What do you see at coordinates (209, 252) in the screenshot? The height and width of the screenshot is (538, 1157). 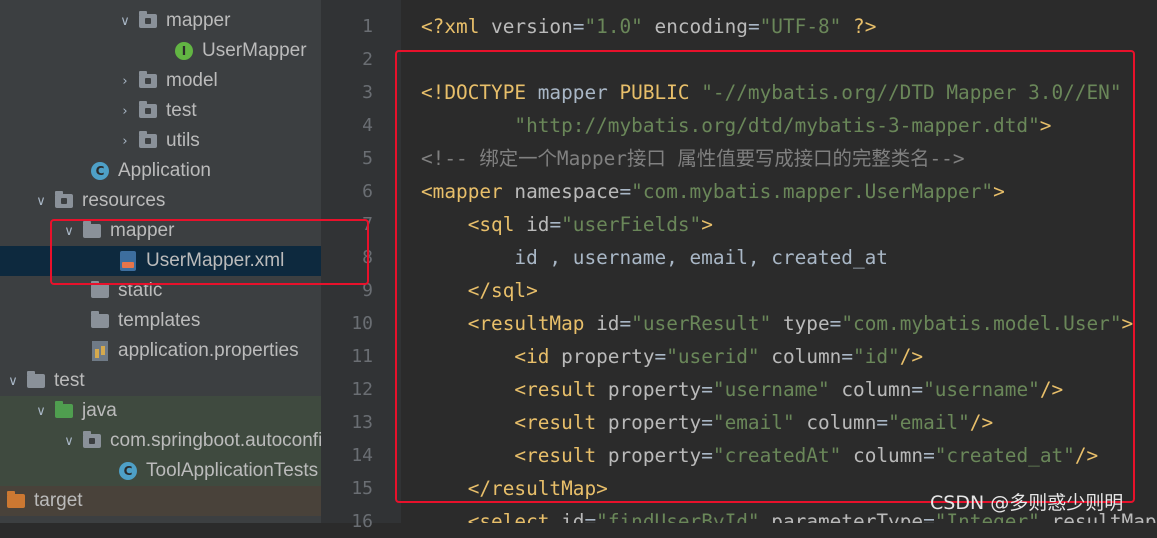 I see `tree-highlight-box` at bounding box center [209, 252].